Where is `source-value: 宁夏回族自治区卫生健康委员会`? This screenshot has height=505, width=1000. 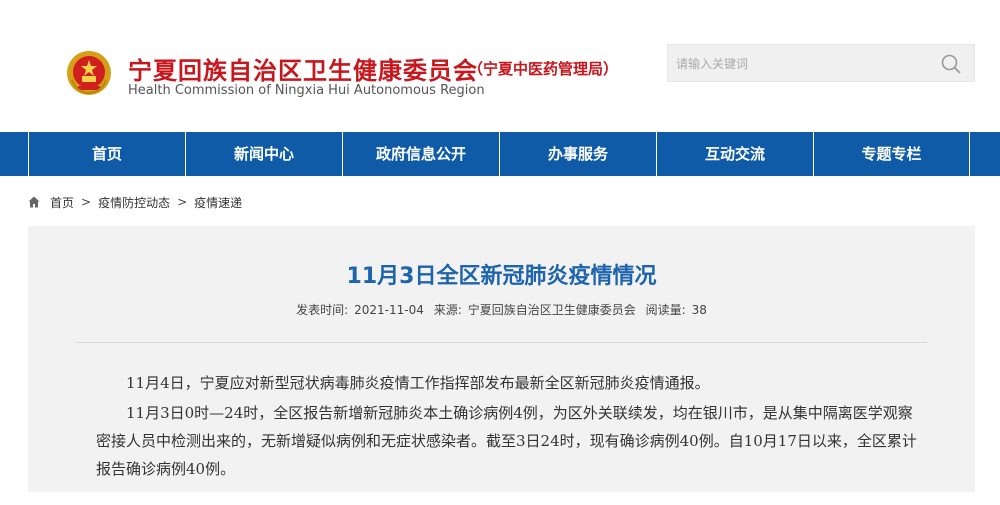
source-value: 宁夏回族自治区卫生健康委员会 is located at coordinates (551, 310).